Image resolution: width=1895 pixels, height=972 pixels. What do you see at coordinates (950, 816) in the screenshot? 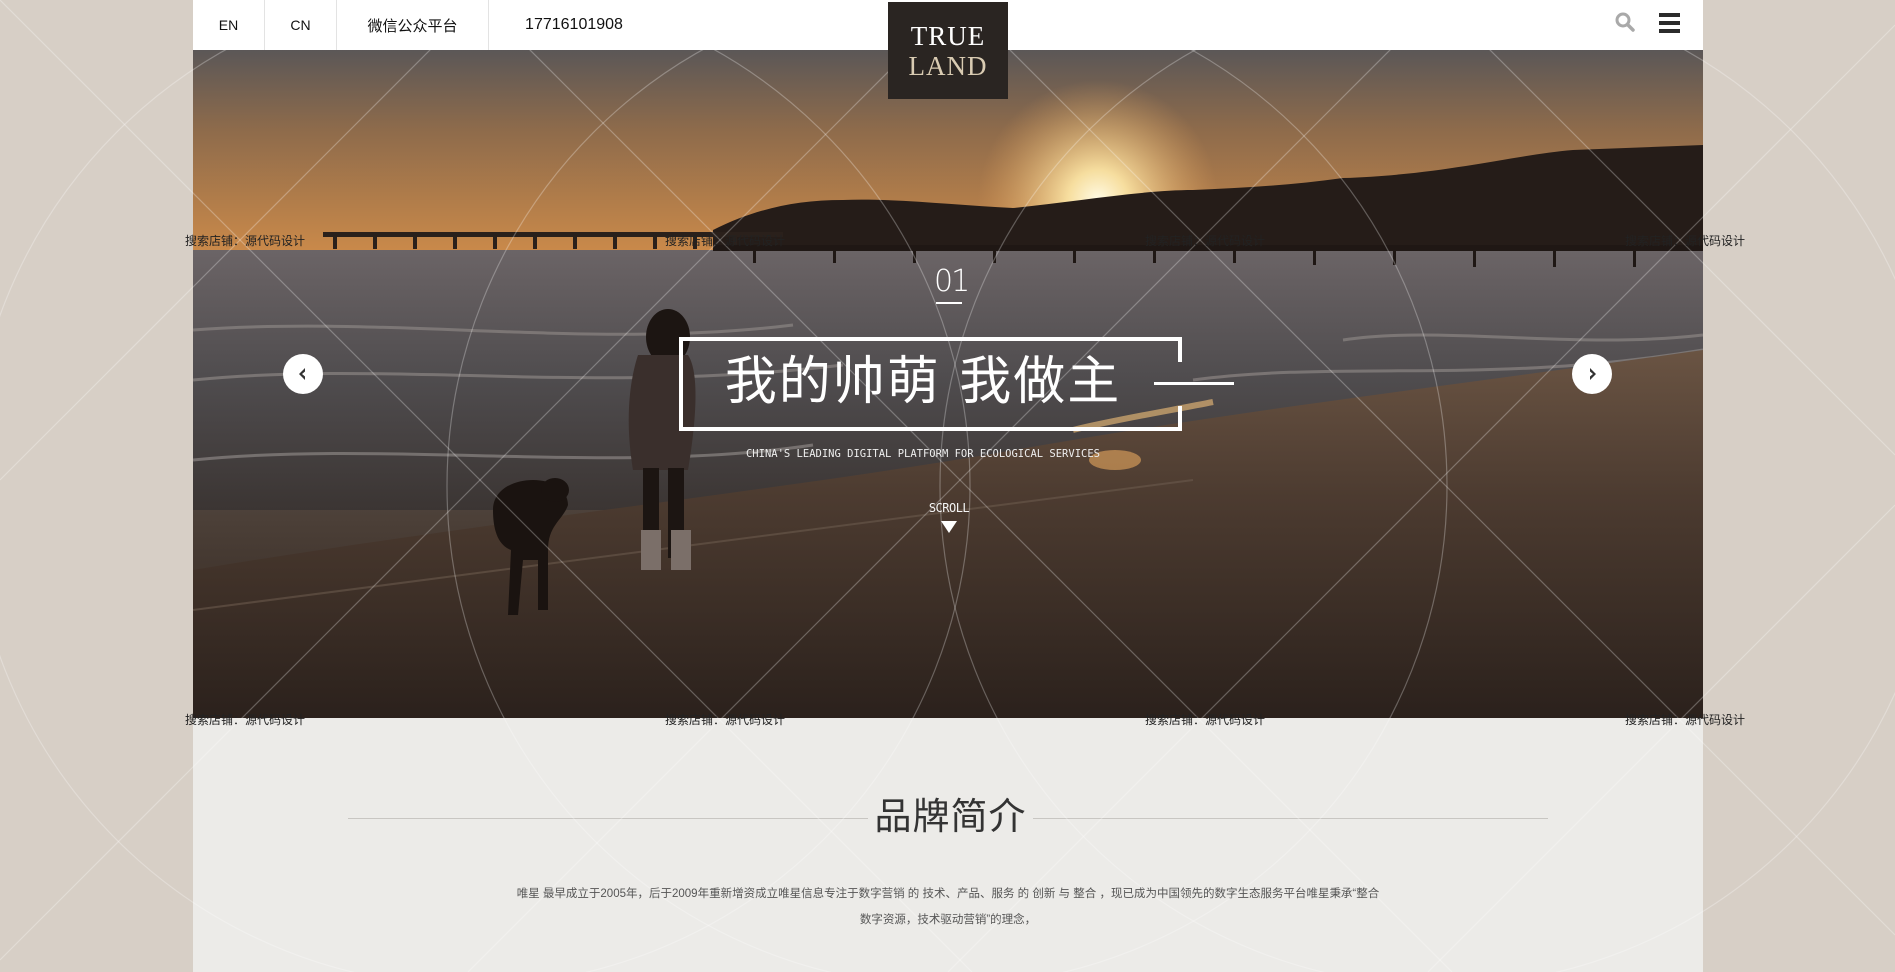
I see `brand-title: 品牌简介` at bounding box center [950, 816].